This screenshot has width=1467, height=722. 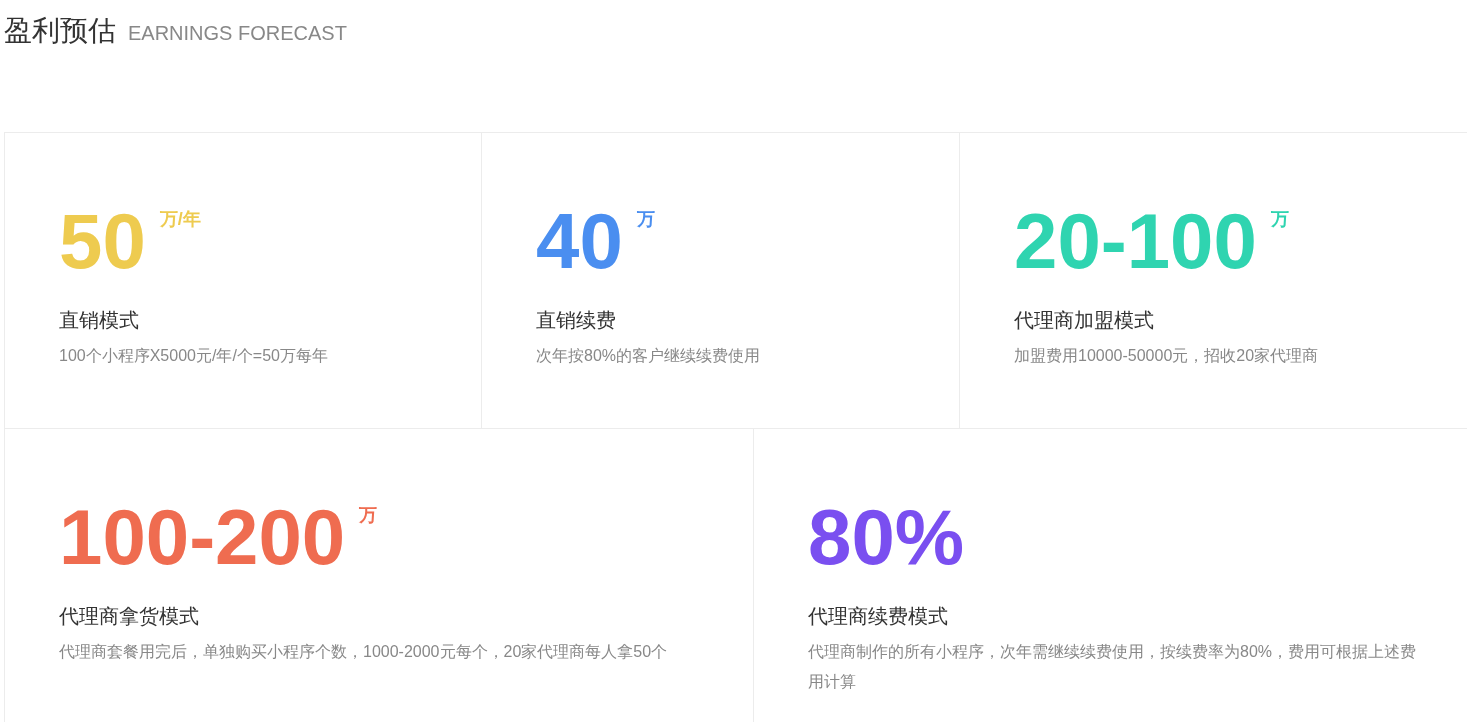 I want to click on value-number: 50, so click(x=102, y=241).